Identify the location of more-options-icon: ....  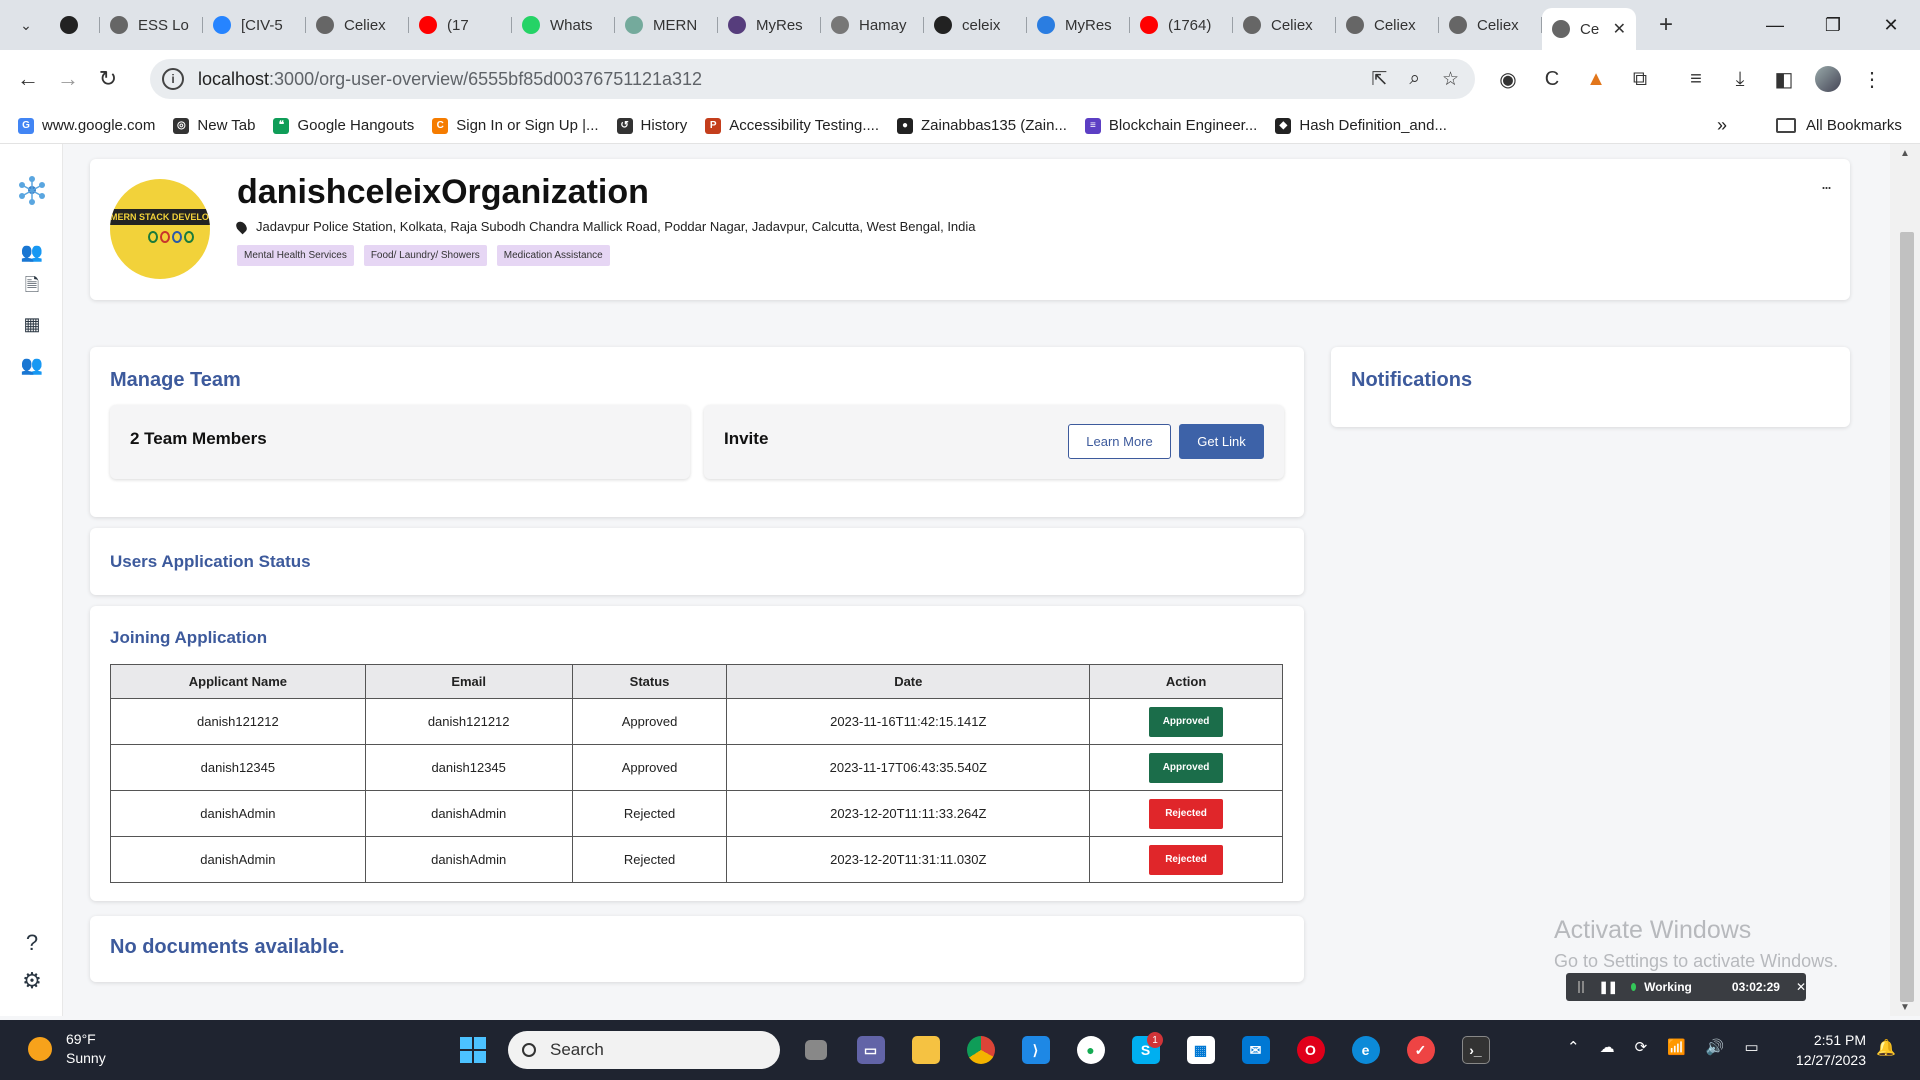
(1826, 183).